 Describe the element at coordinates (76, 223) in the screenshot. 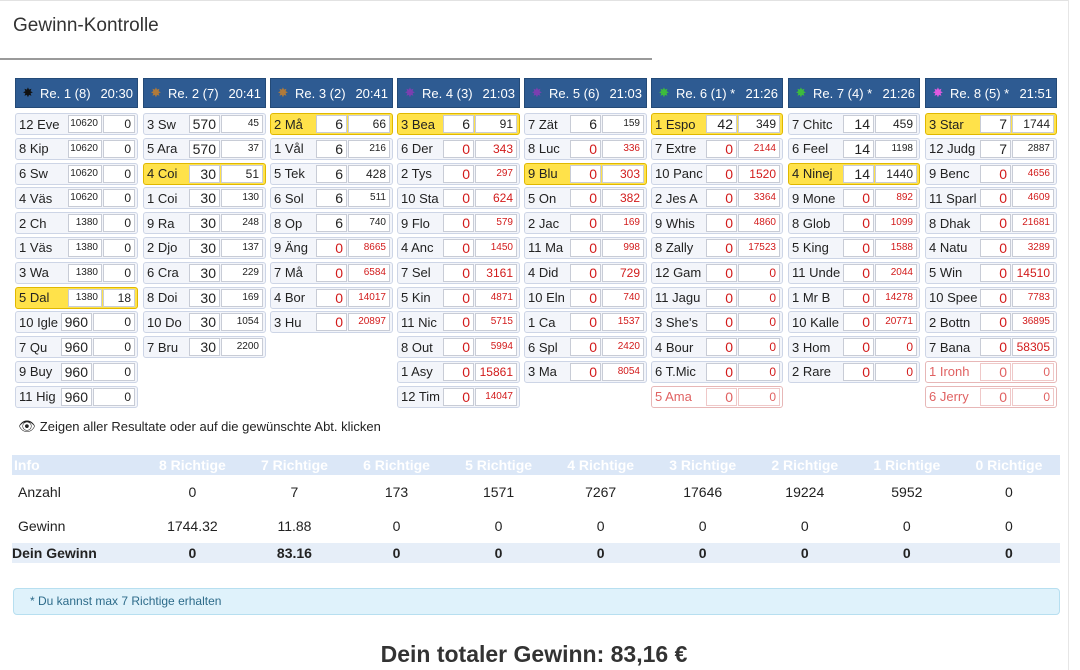

I see `horse-row: 2 Ch 1380 0` at that location.